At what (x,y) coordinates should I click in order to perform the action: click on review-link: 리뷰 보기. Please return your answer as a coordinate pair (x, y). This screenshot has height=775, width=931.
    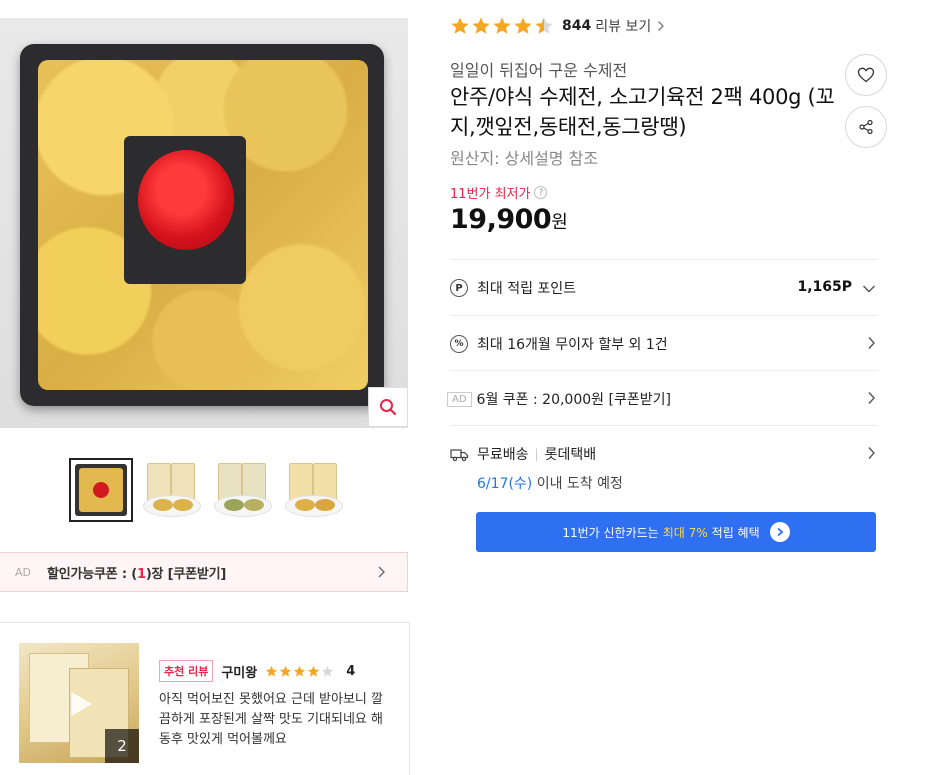
    Looking at the image, I should click on (623, 26).